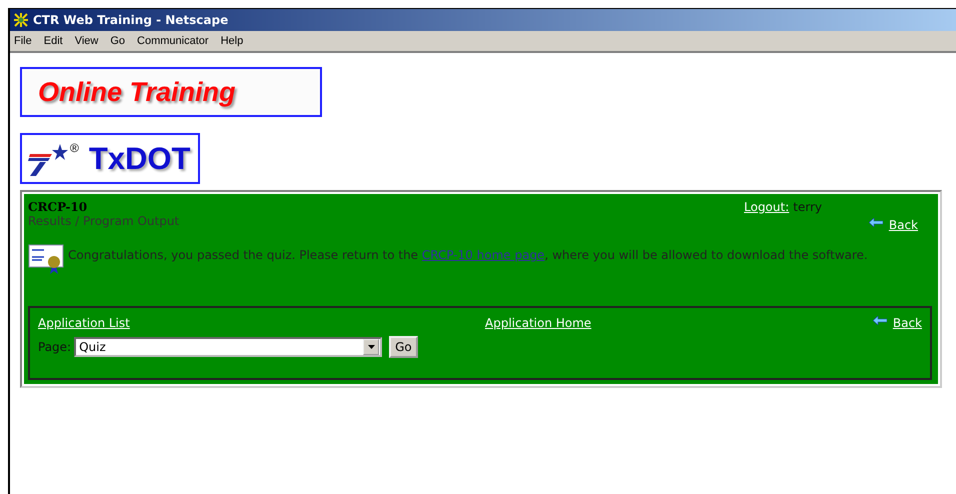 The width and height of the screenshot is (956, 494). I want to click on page-label: Page:, so click(55, 347).